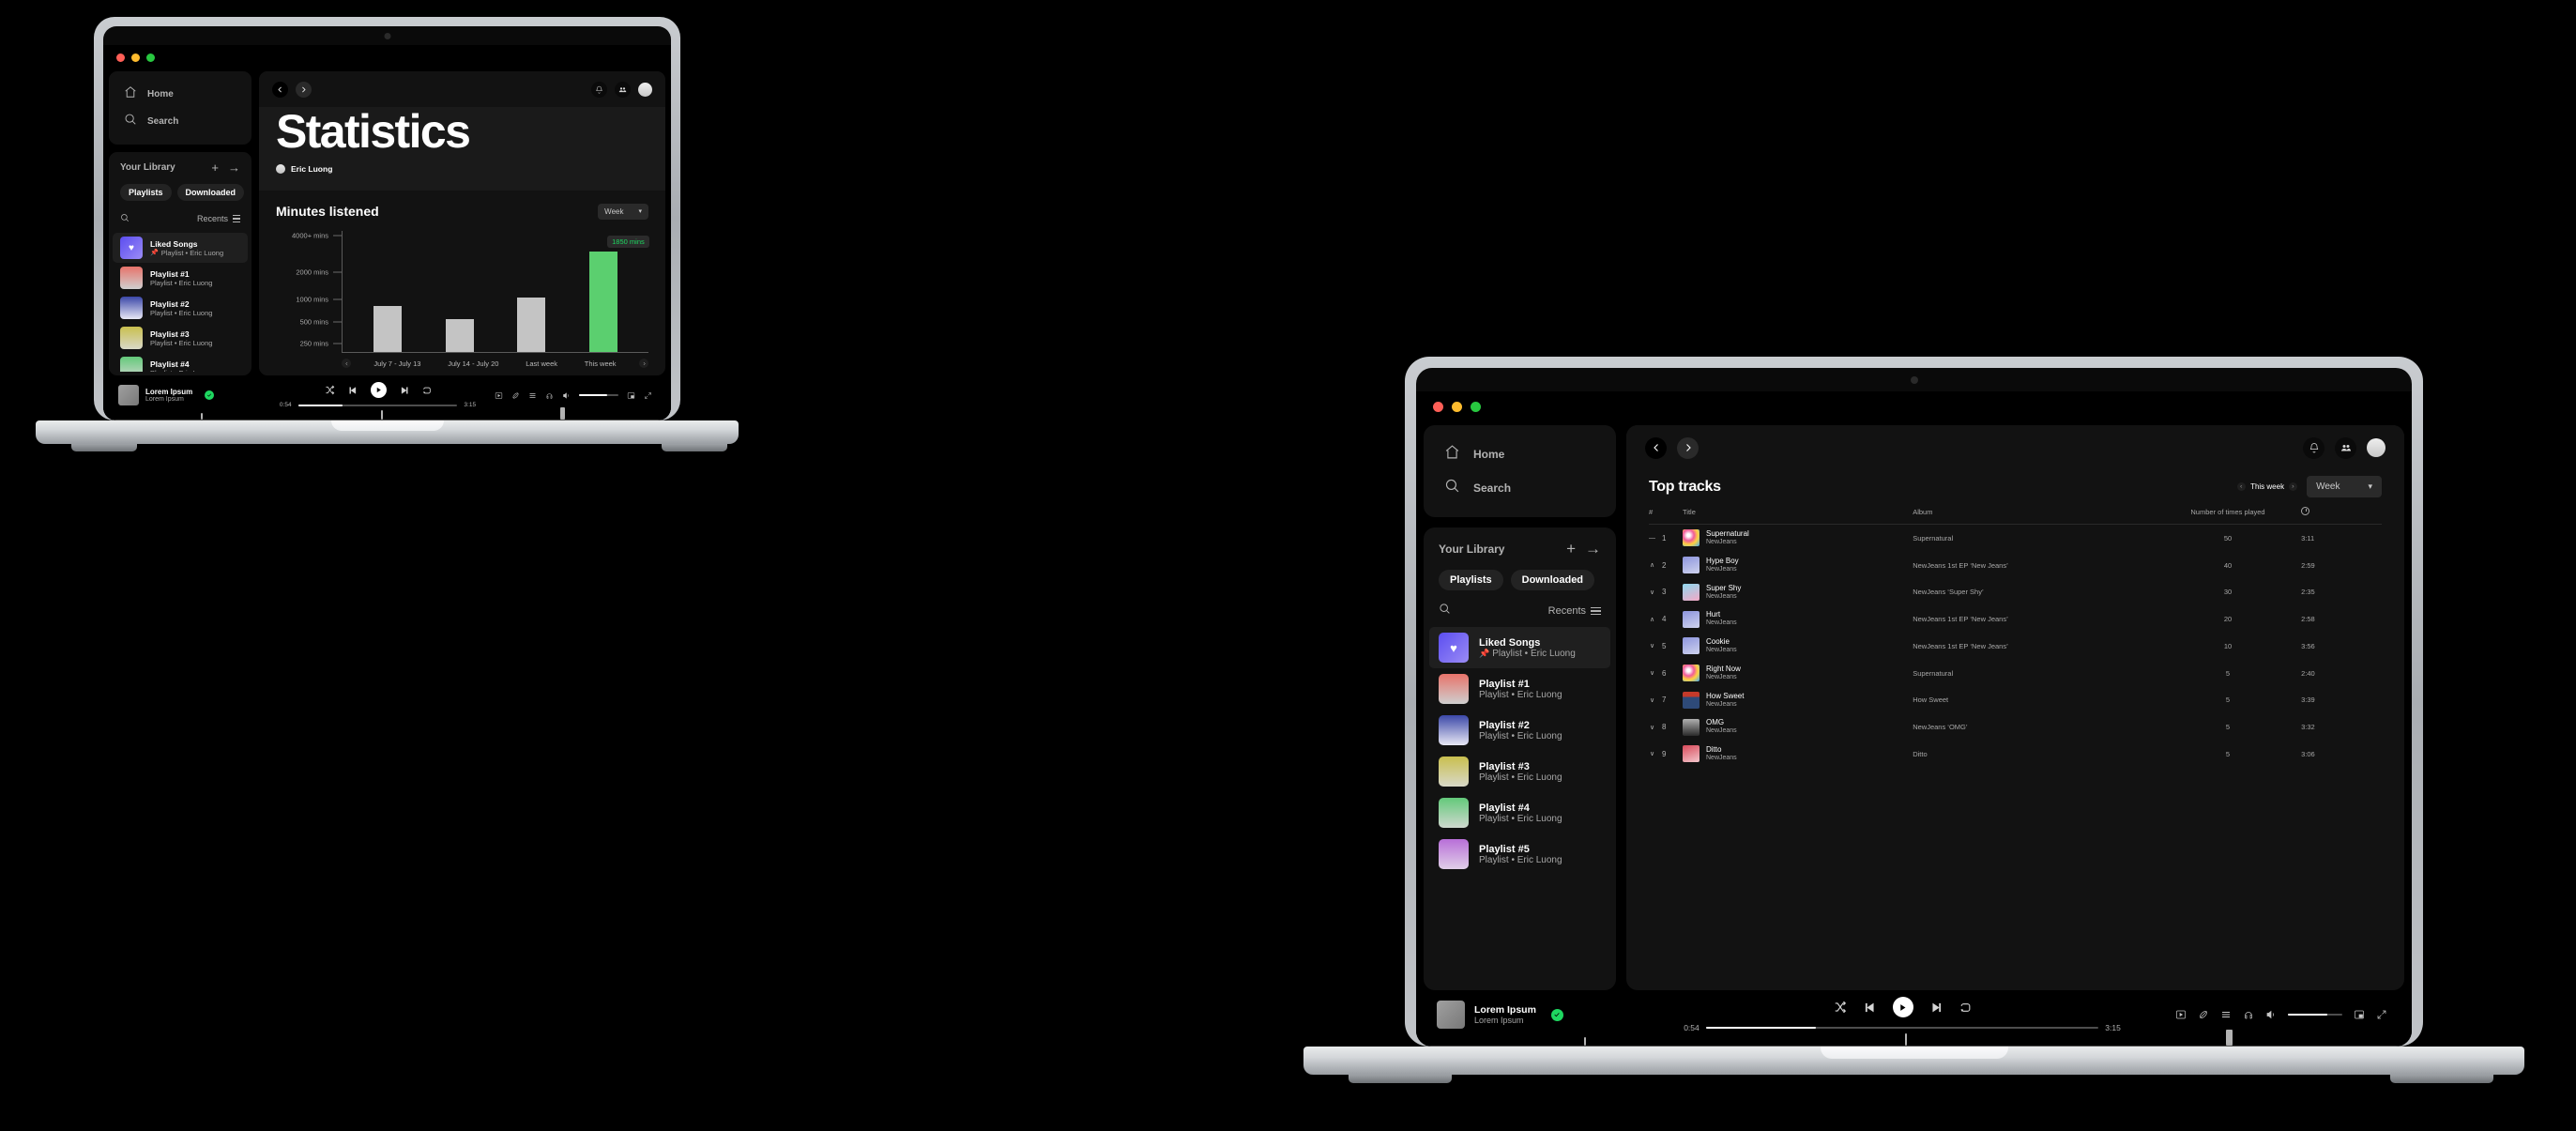  I want to click on y-tick: 1000 mins, so click(319, 299).